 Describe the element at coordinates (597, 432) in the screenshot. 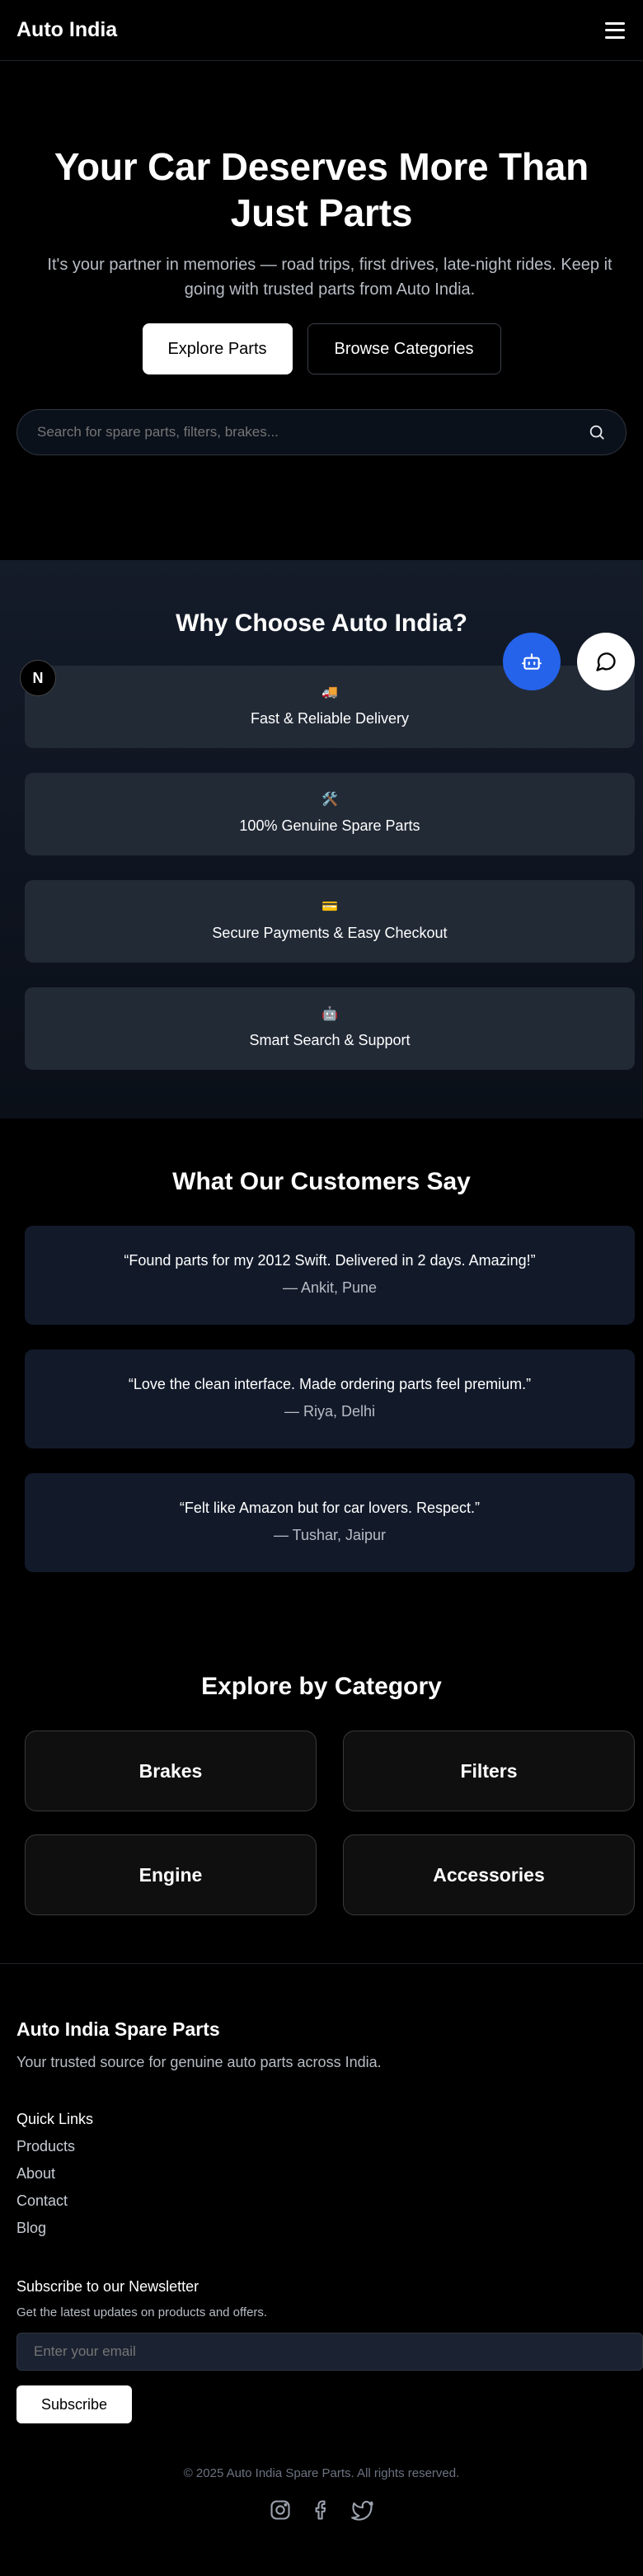

I see `search-icon` at that location.